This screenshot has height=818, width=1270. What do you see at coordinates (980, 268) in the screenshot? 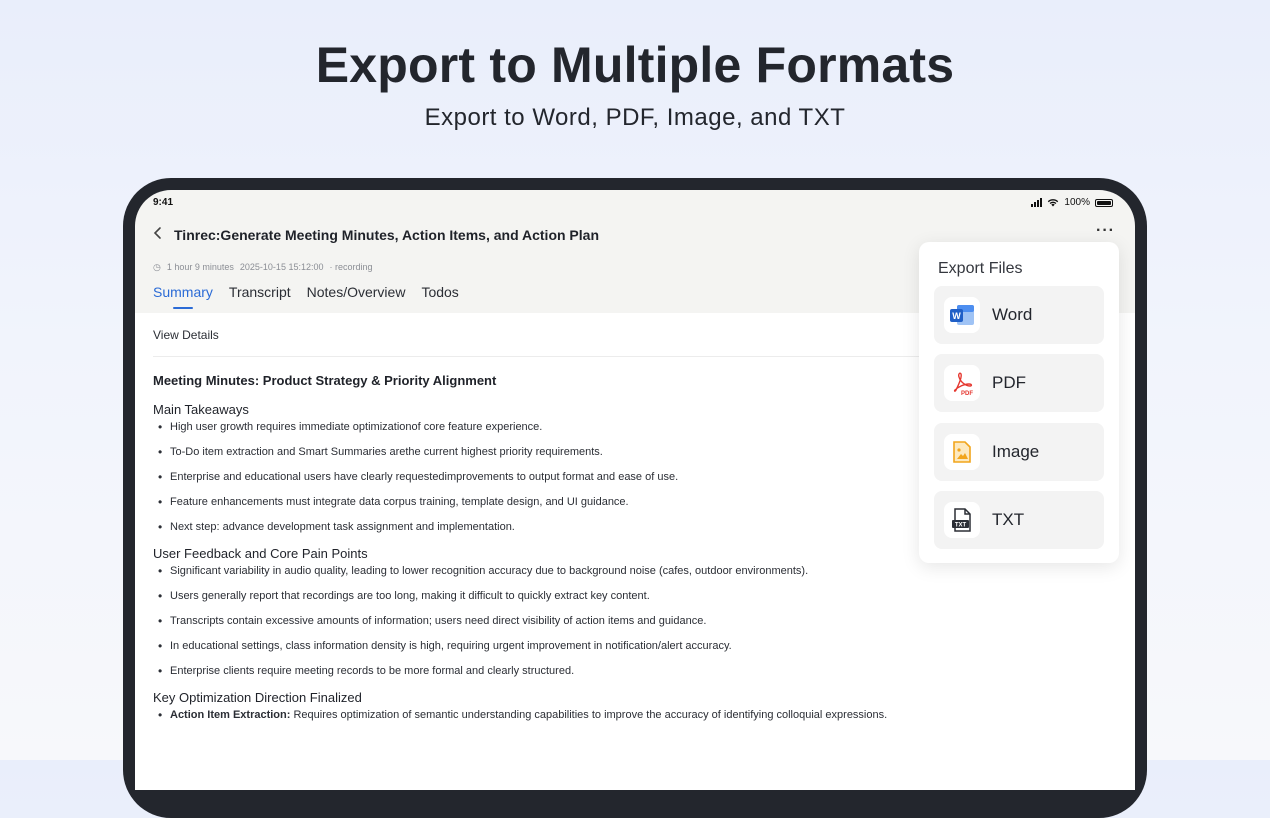
I see `popup-title: Export Files` at bounding box center [980, 268].